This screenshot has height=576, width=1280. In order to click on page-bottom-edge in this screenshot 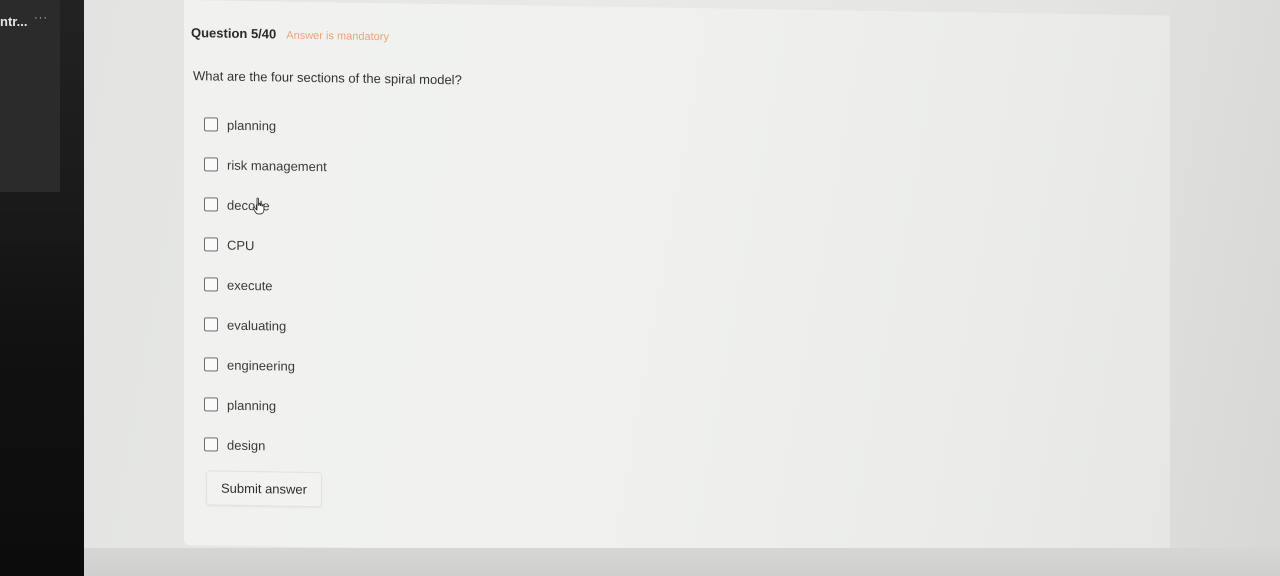, I will do `click(682, 562)`.